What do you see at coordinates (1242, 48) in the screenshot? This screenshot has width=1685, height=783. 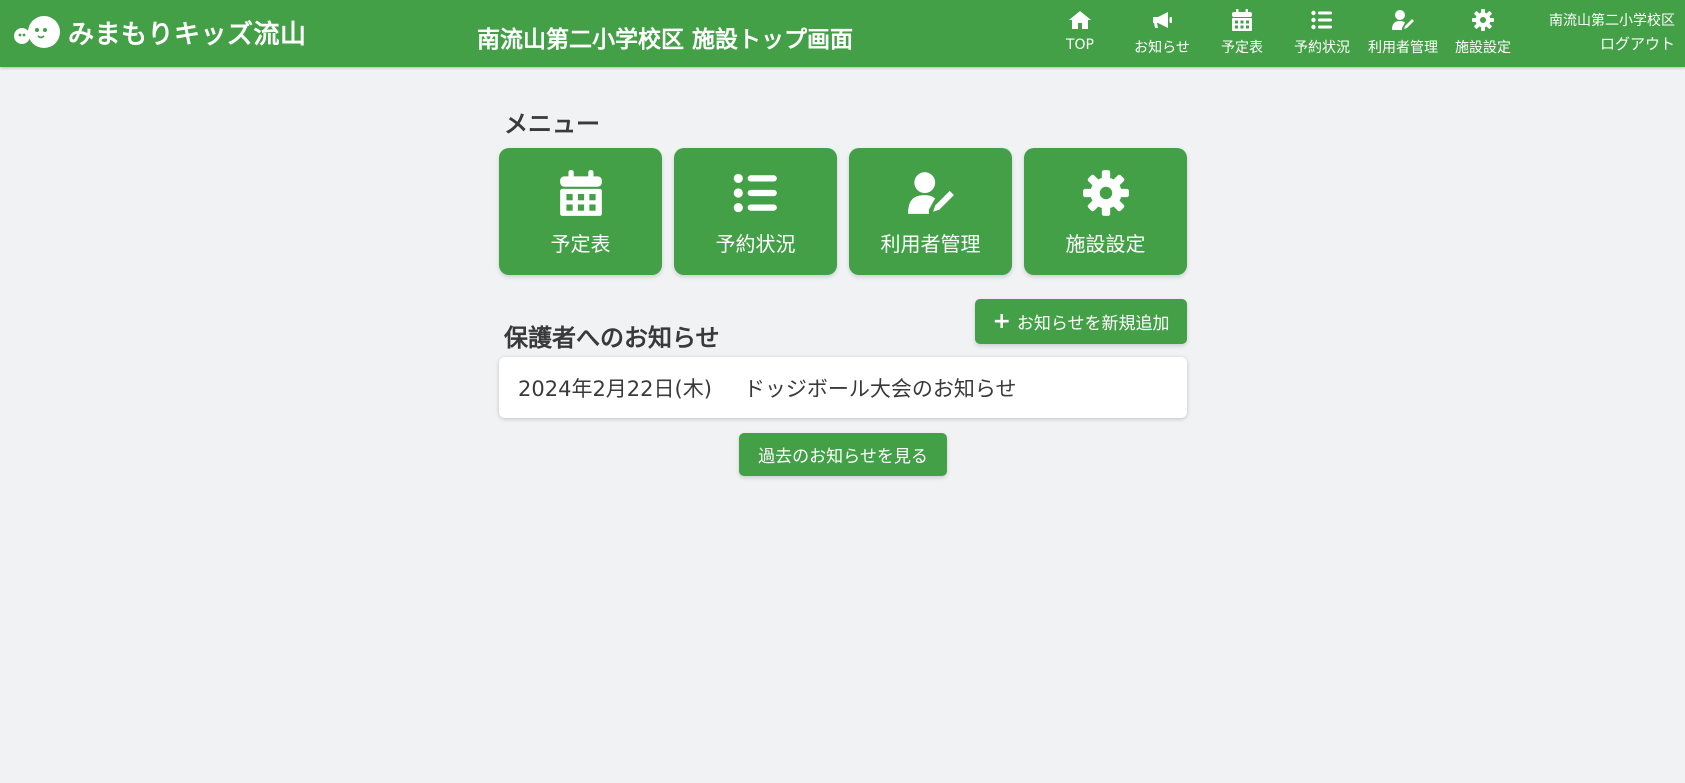 I see `nav-item-label: 予定表` at bounding box center [1242, 48].